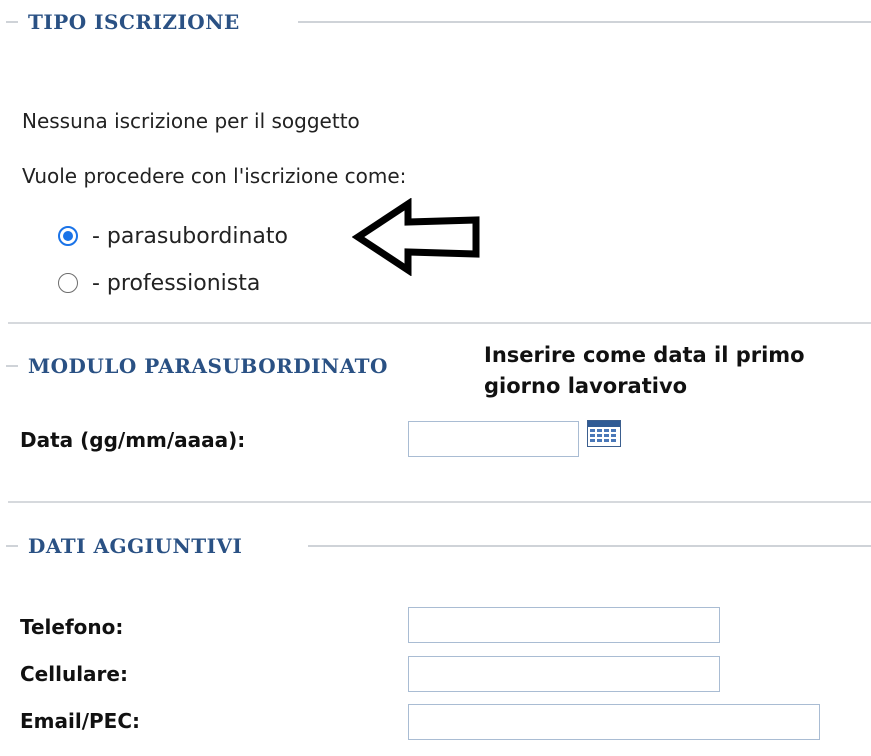  What do you see at coordinates (137, 22) in the screenshot?
I see `section-title-tipo-iscrizione: TIPO ISCRIZIONE` at bounding box center [137, 22].